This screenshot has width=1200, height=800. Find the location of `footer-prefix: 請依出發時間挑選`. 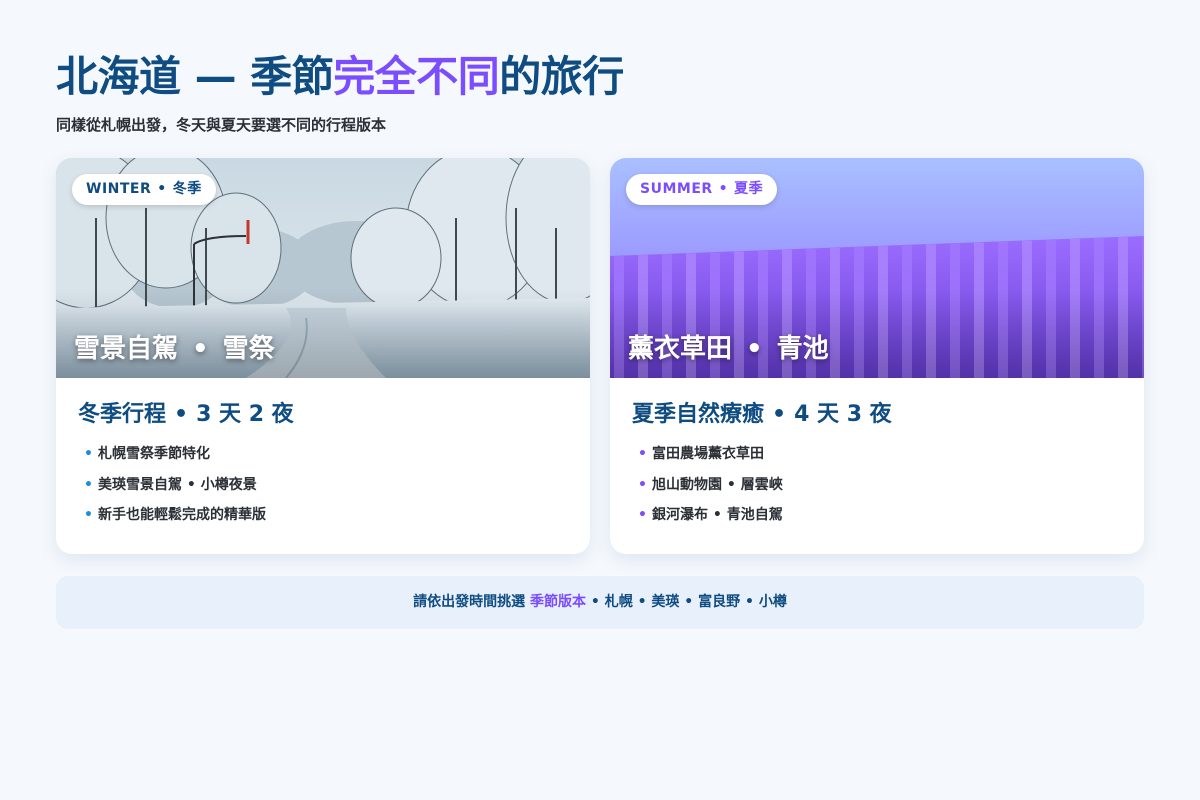

footer-prefix: 請依出發時間挑選 is located at coordinates (472, 602).